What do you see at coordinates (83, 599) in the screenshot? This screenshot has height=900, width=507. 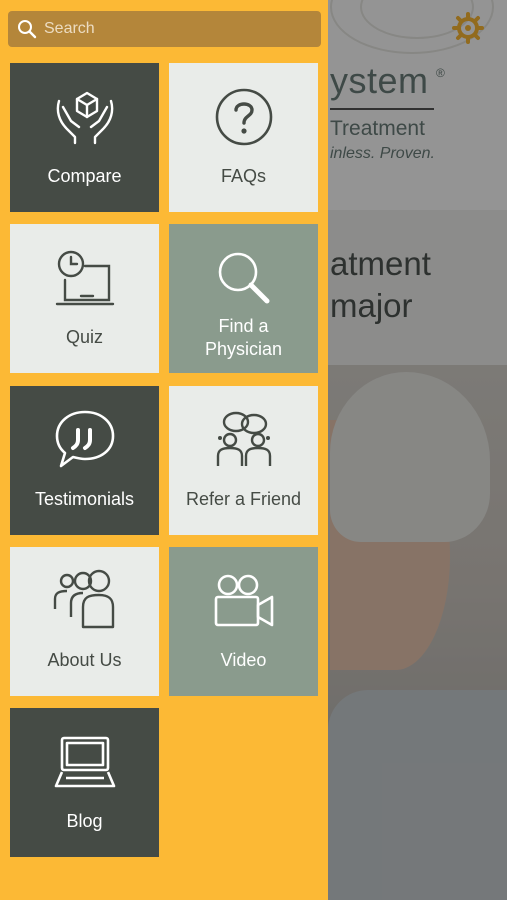 I see `group-icon` at bounding box center [83, 599].